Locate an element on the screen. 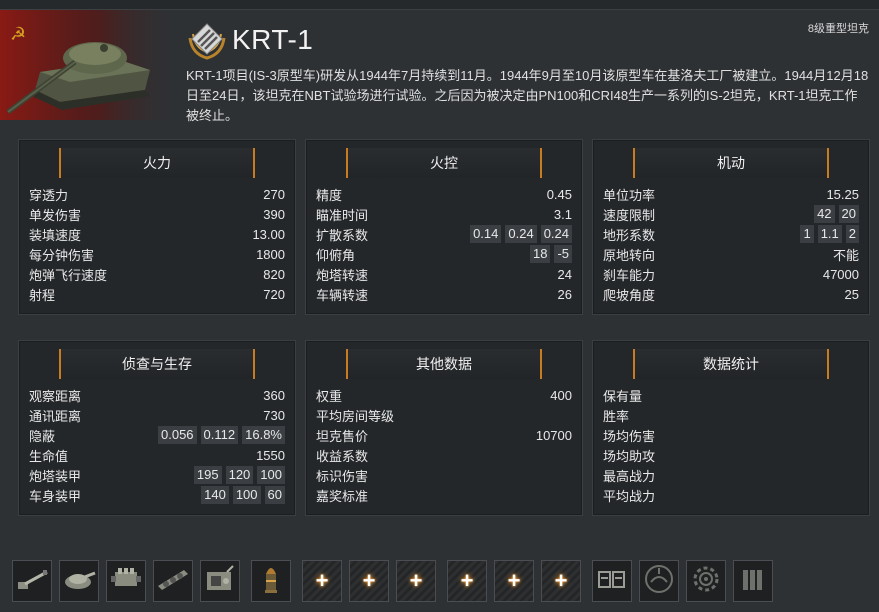  stat-values: 270 is located at coordinates (274, 194).